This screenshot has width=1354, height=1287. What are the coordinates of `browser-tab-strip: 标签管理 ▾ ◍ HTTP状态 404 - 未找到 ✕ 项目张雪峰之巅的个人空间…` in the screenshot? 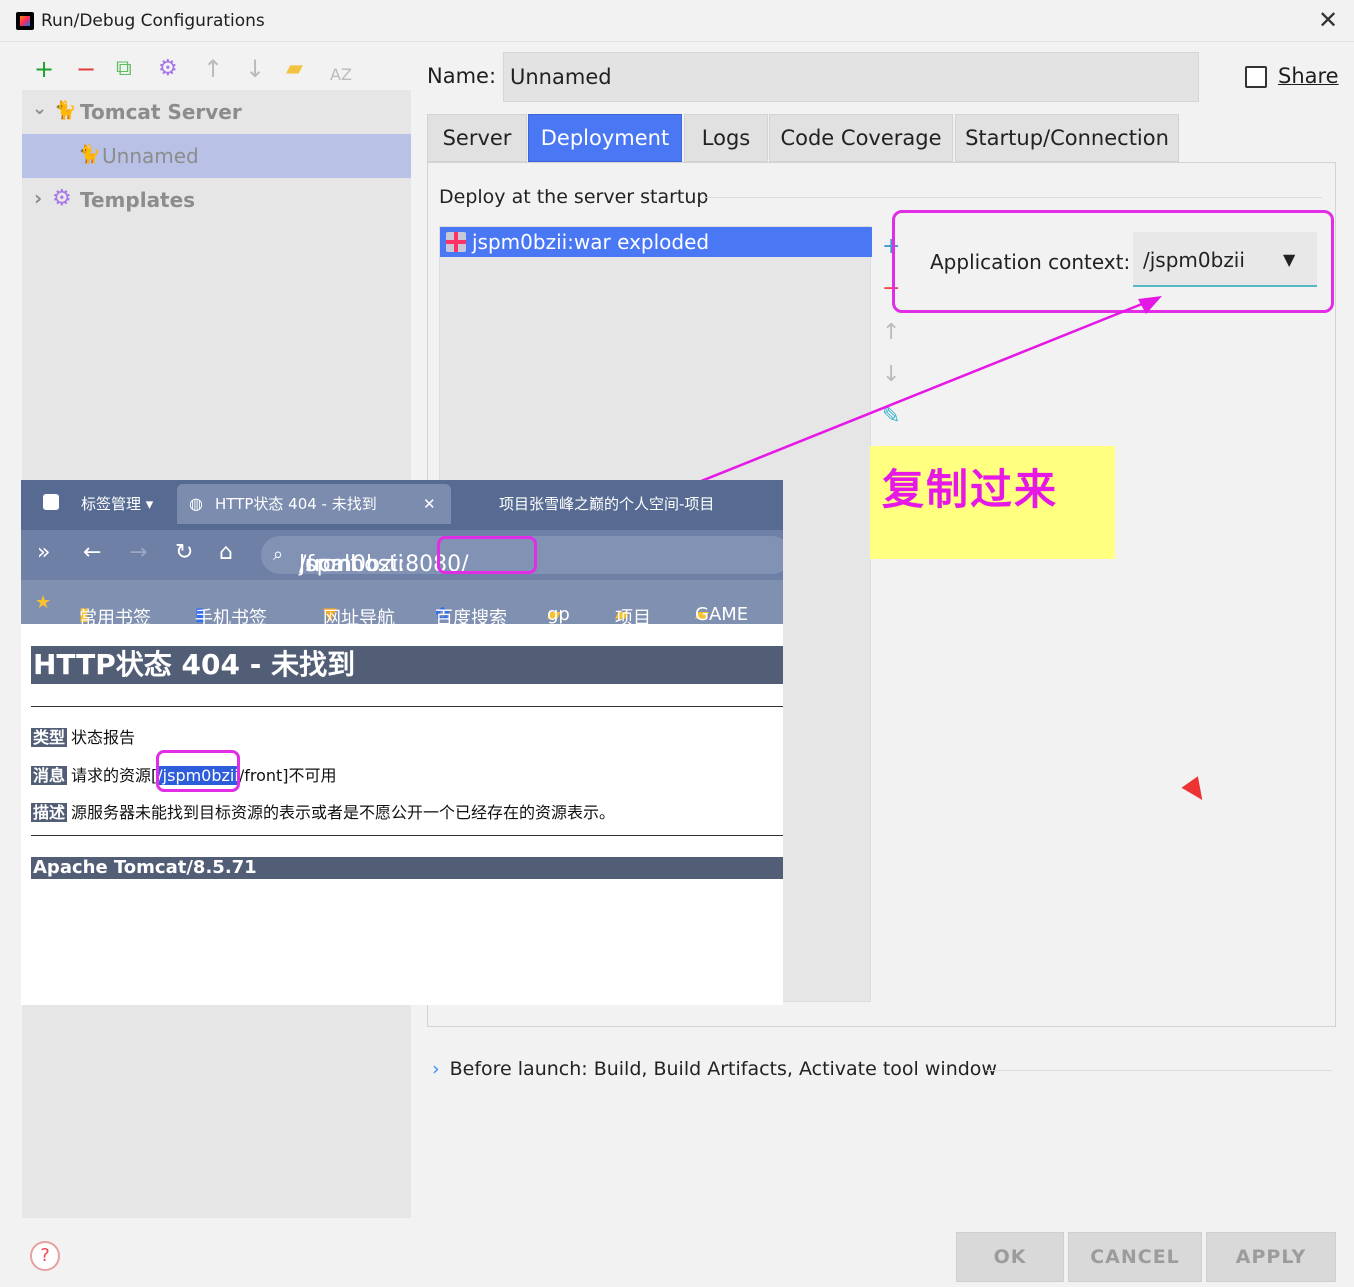 It's located at (402, 505).